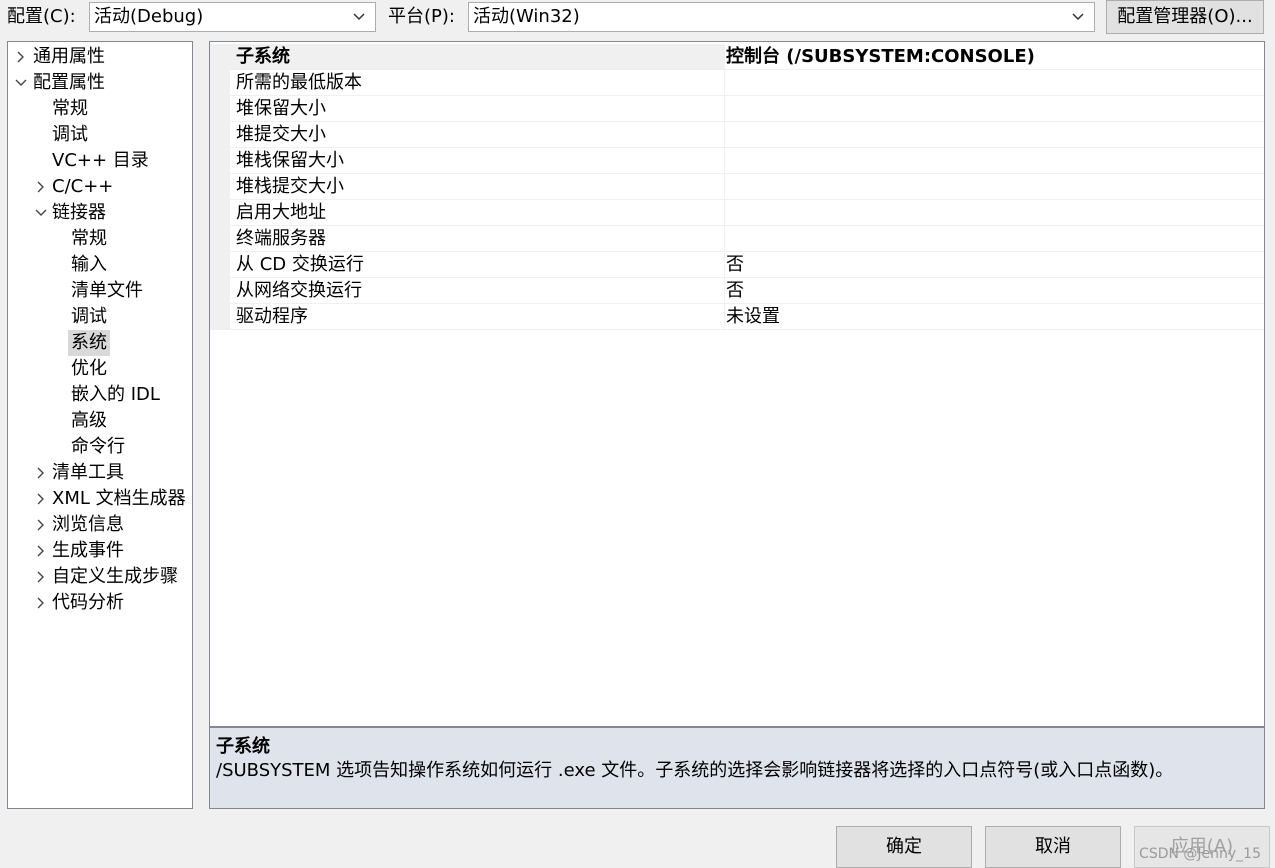 This screenshot has width=1275, height=868. I want to click on property-row-stack-commit: 堆栈提交大小, so click(737, 187).